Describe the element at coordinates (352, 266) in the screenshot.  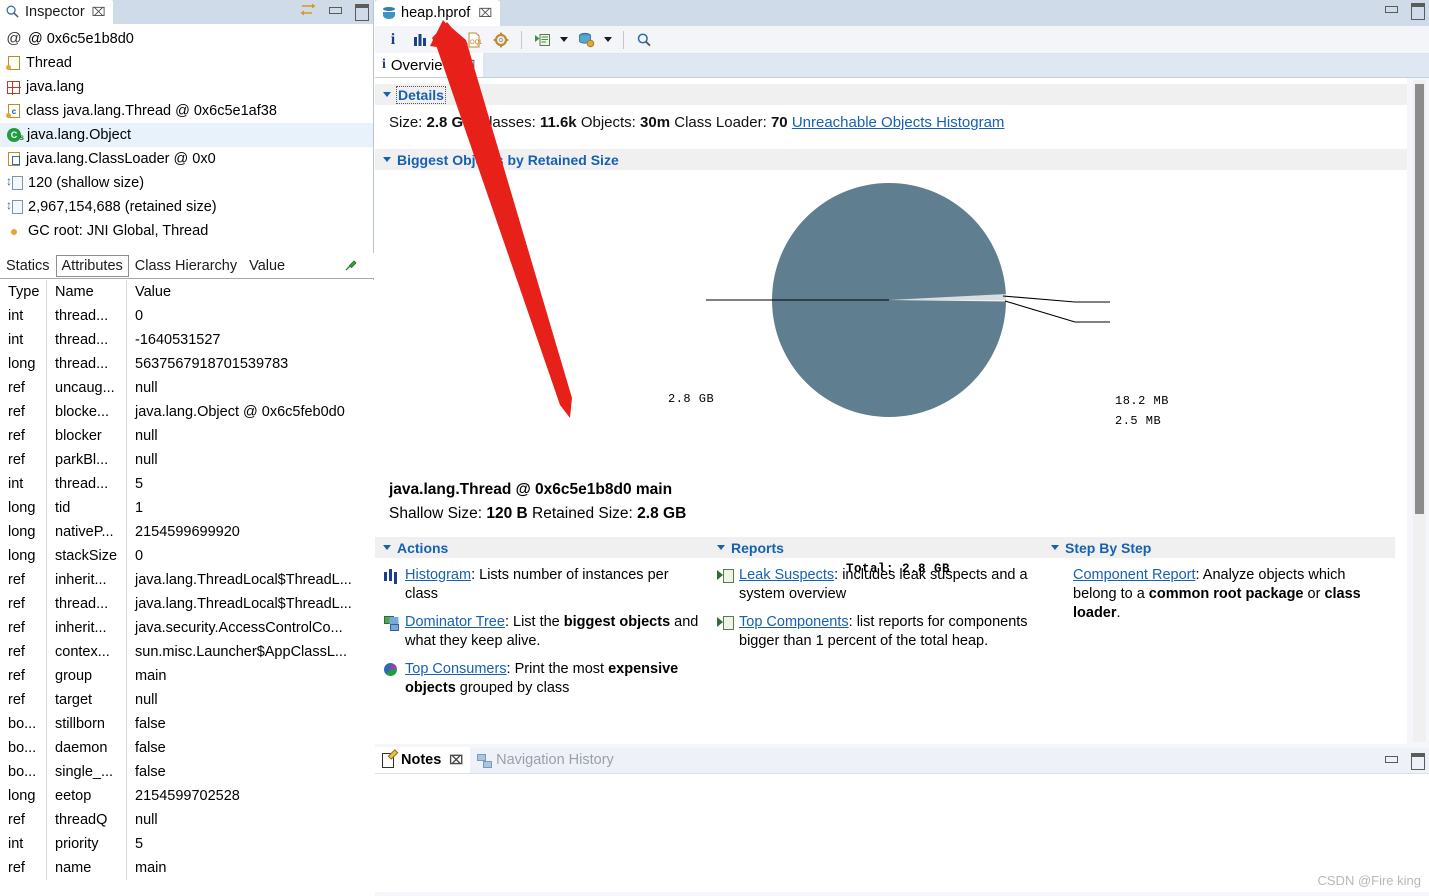
I see `pin-icon` at that location.